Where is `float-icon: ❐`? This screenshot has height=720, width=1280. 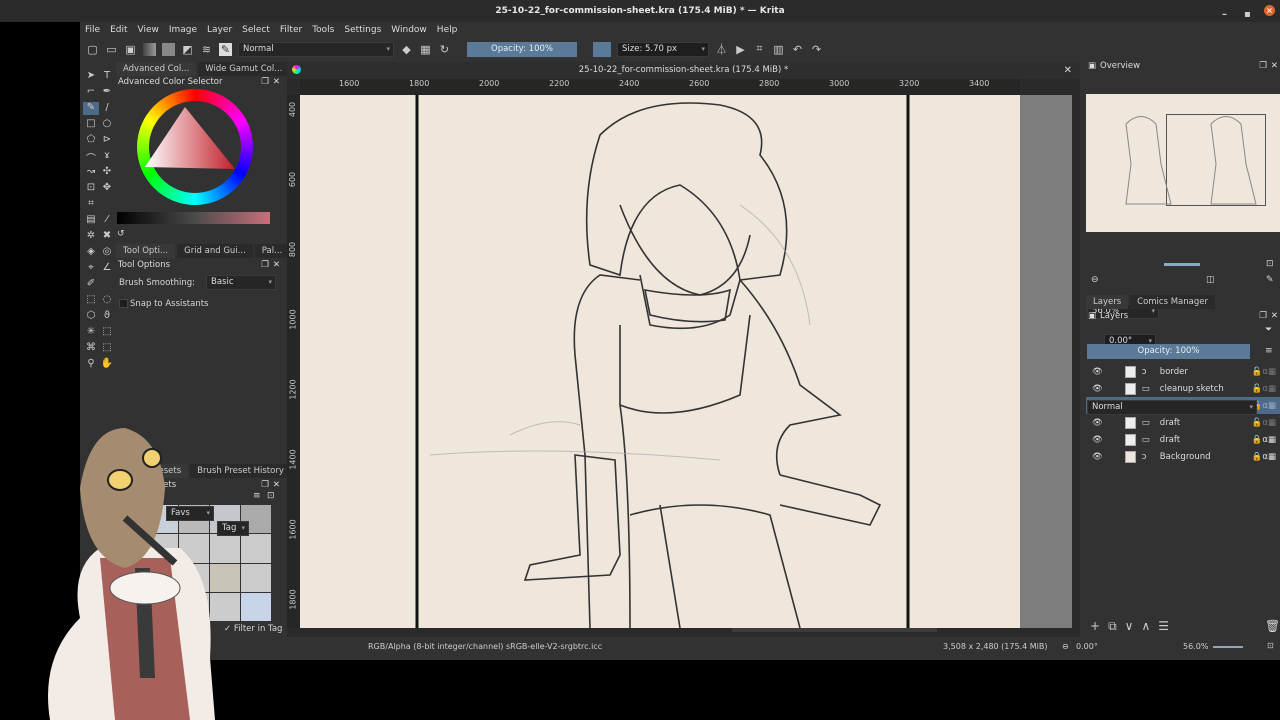 float-icon: ❐ is located at coordinates (1263, 316).